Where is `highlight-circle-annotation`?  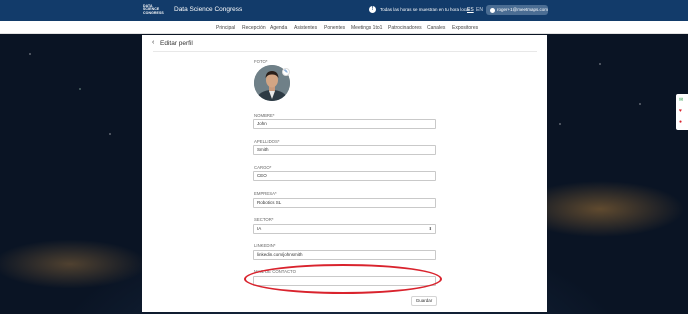
highlight-circle-annotation is located at coordinates (343, 279).